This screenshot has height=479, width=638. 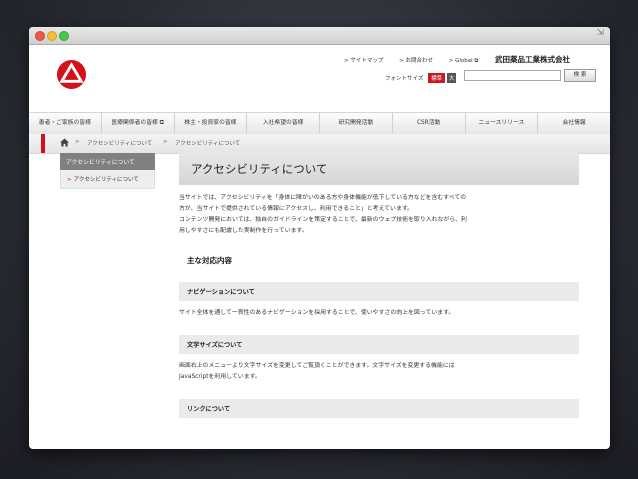 What do you see at coordinates (363, 61) in the screenshot?
I see `sitemap-link: > サイトマップ` at bounding box center [363, 61].